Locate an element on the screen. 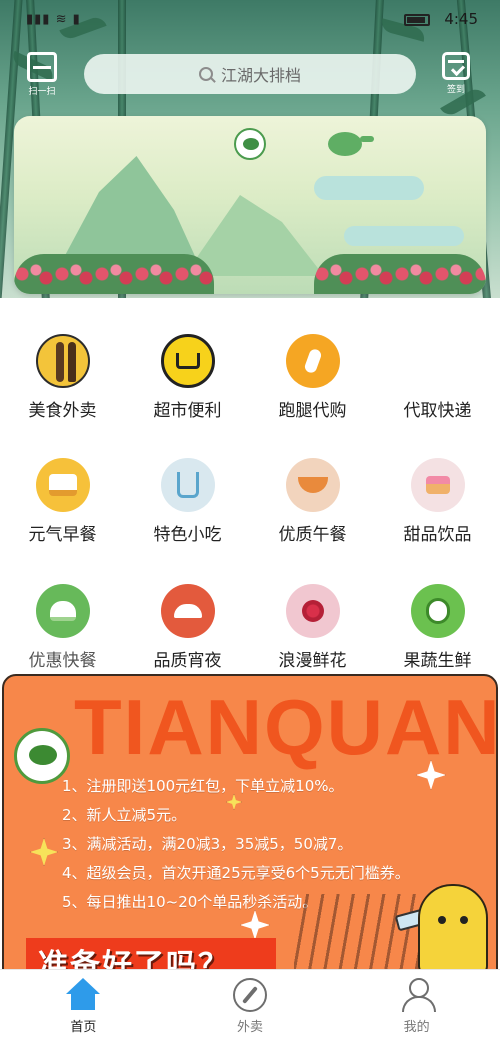 This screenshot has height=1039, width=500. promo-line: 2、新人立减5元。 is located at coordinates (124, 815).